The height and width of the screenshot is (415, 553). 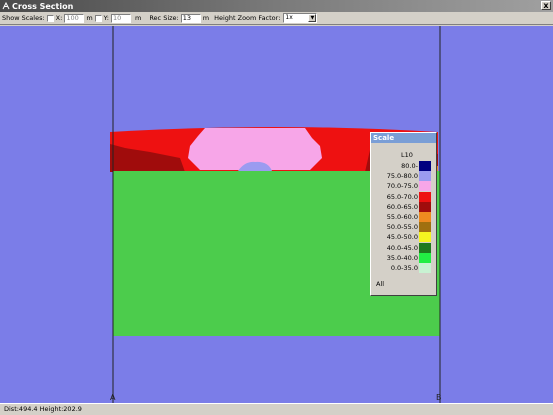 I want to click on chevron-down-icon: ▼, so click(x=312, y=18).